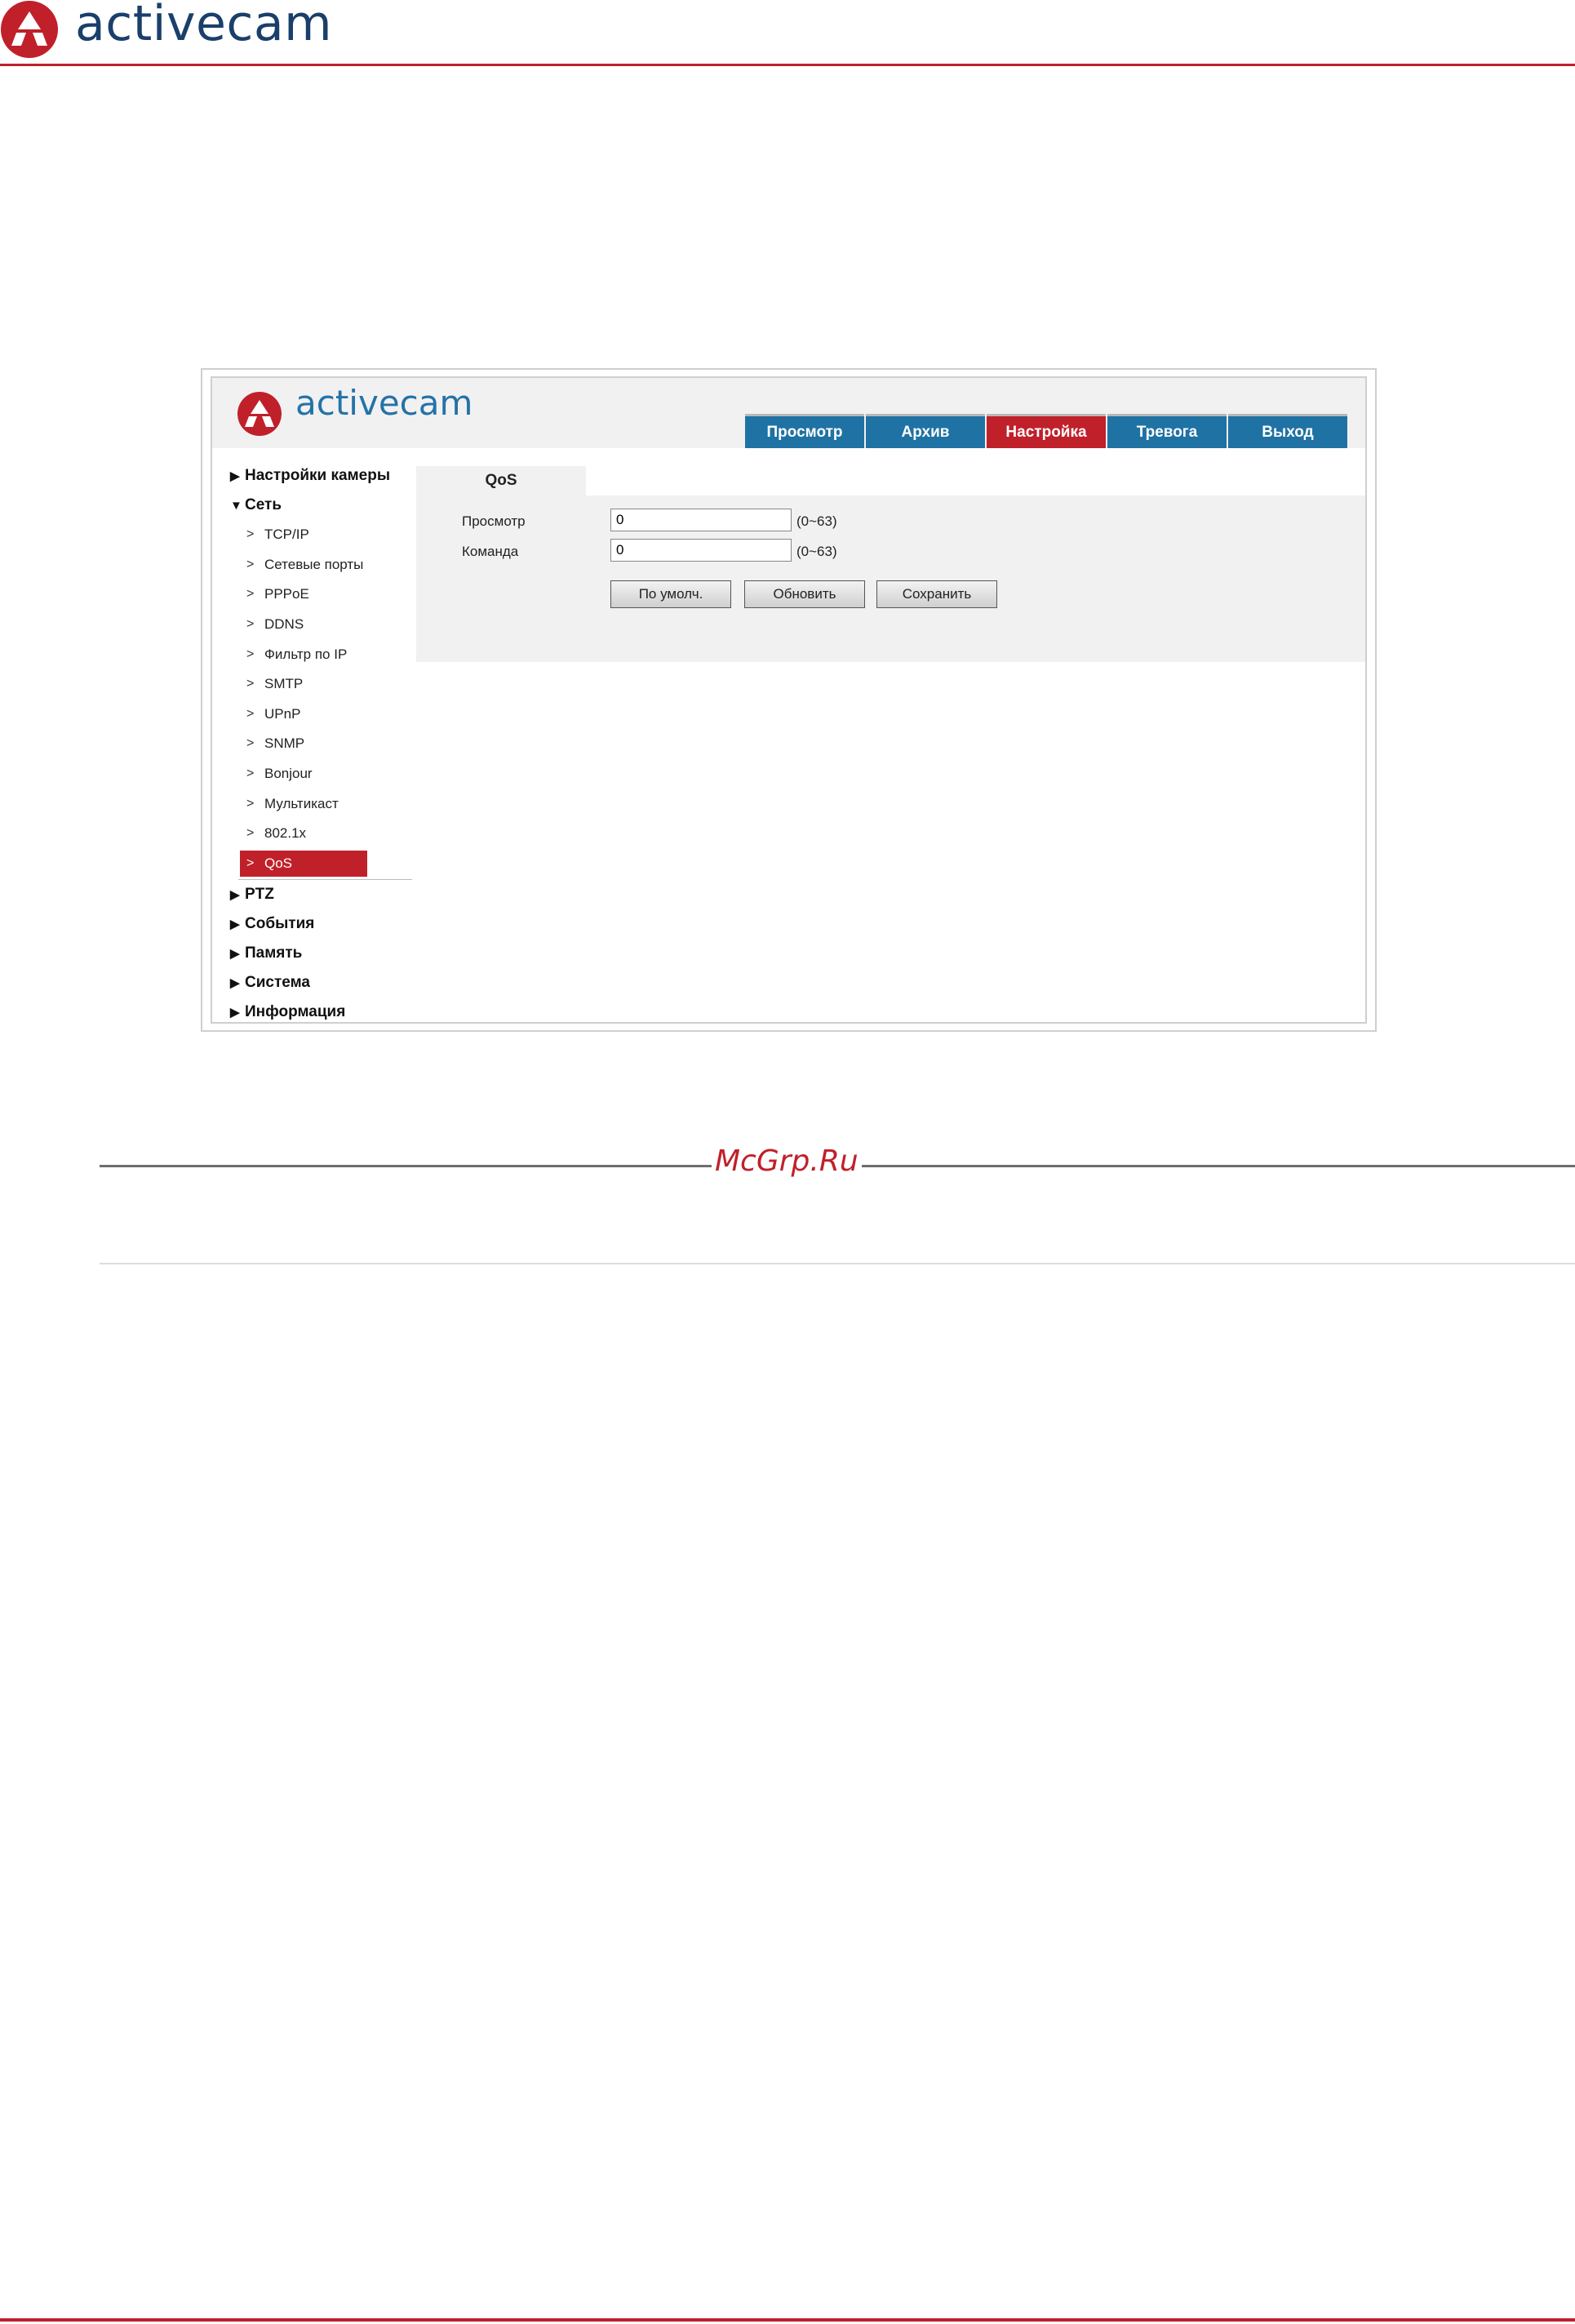 This screenshot has width=1575, height=2324. What do you see at coordinates (274, 953) in the screenshot?
I see `sidebar-section-label: Память` at bounding box center [274, 953].